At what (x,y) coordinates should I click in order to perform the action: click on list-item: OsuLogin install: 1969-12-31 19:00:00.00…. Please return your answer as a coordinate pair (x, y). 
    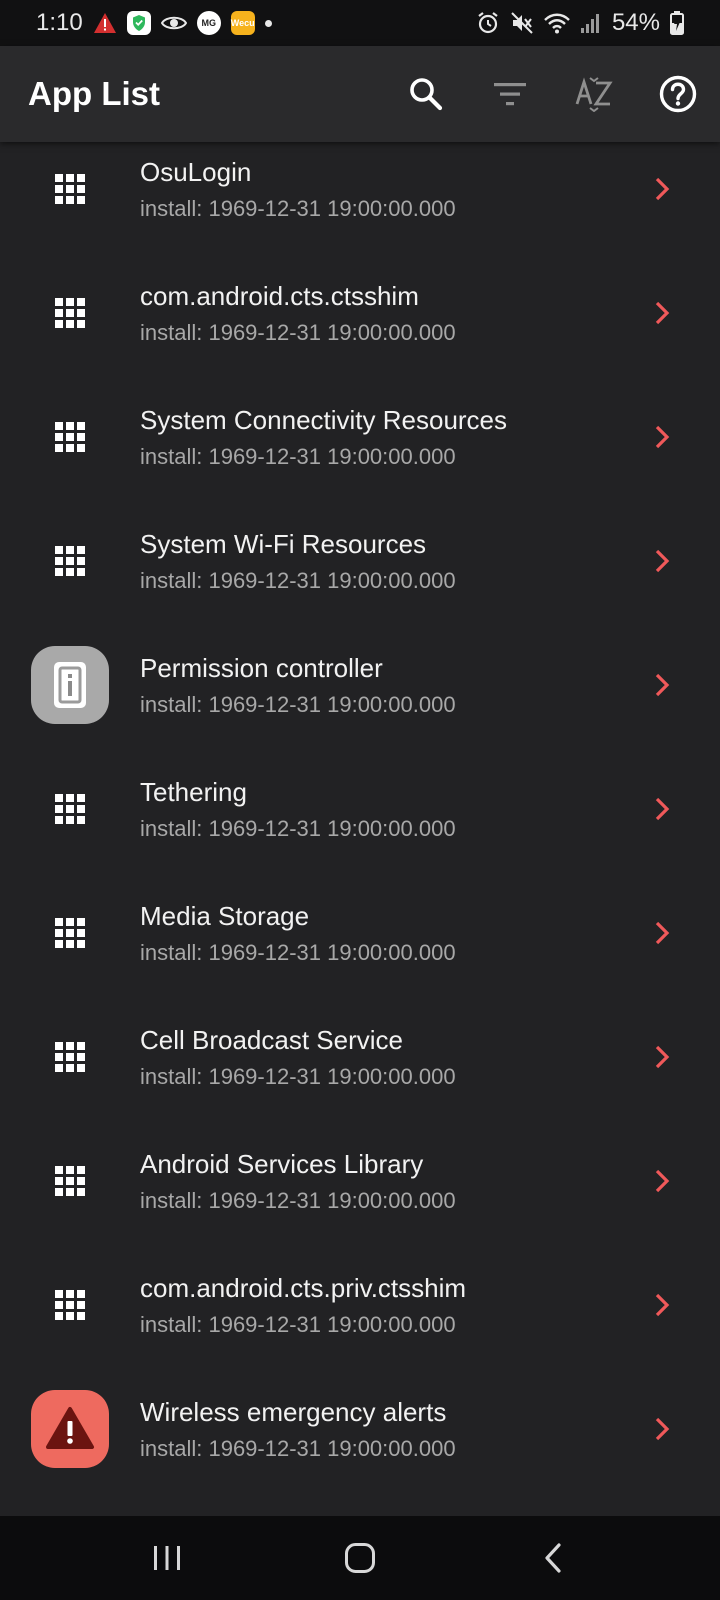
    Looking at the image, I should click on (360, 197).